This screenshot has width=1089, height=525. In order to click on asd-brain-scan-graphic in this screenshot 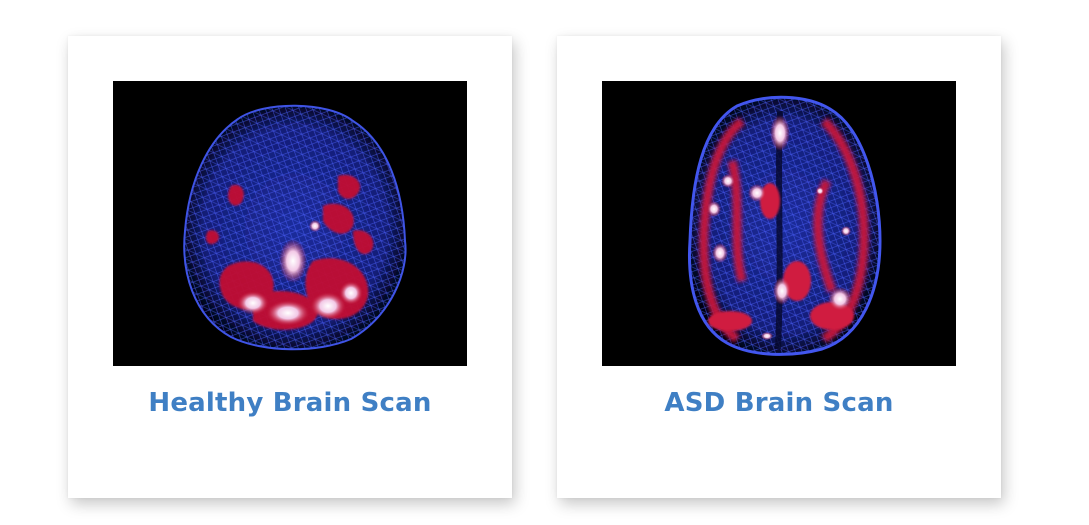, I will do `click(785, 225)`.